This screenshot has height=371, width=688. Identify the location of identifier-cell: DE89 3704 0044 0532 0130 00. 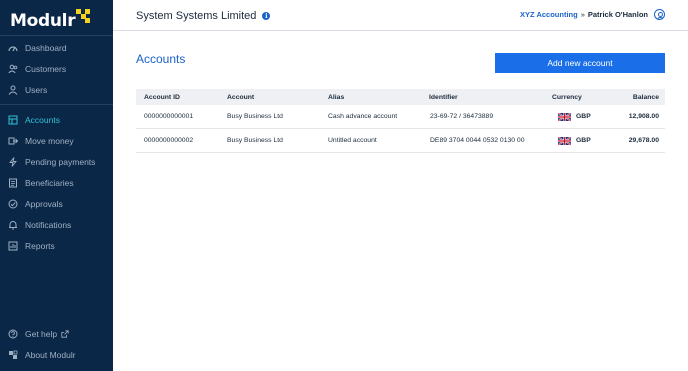
(477, 140).